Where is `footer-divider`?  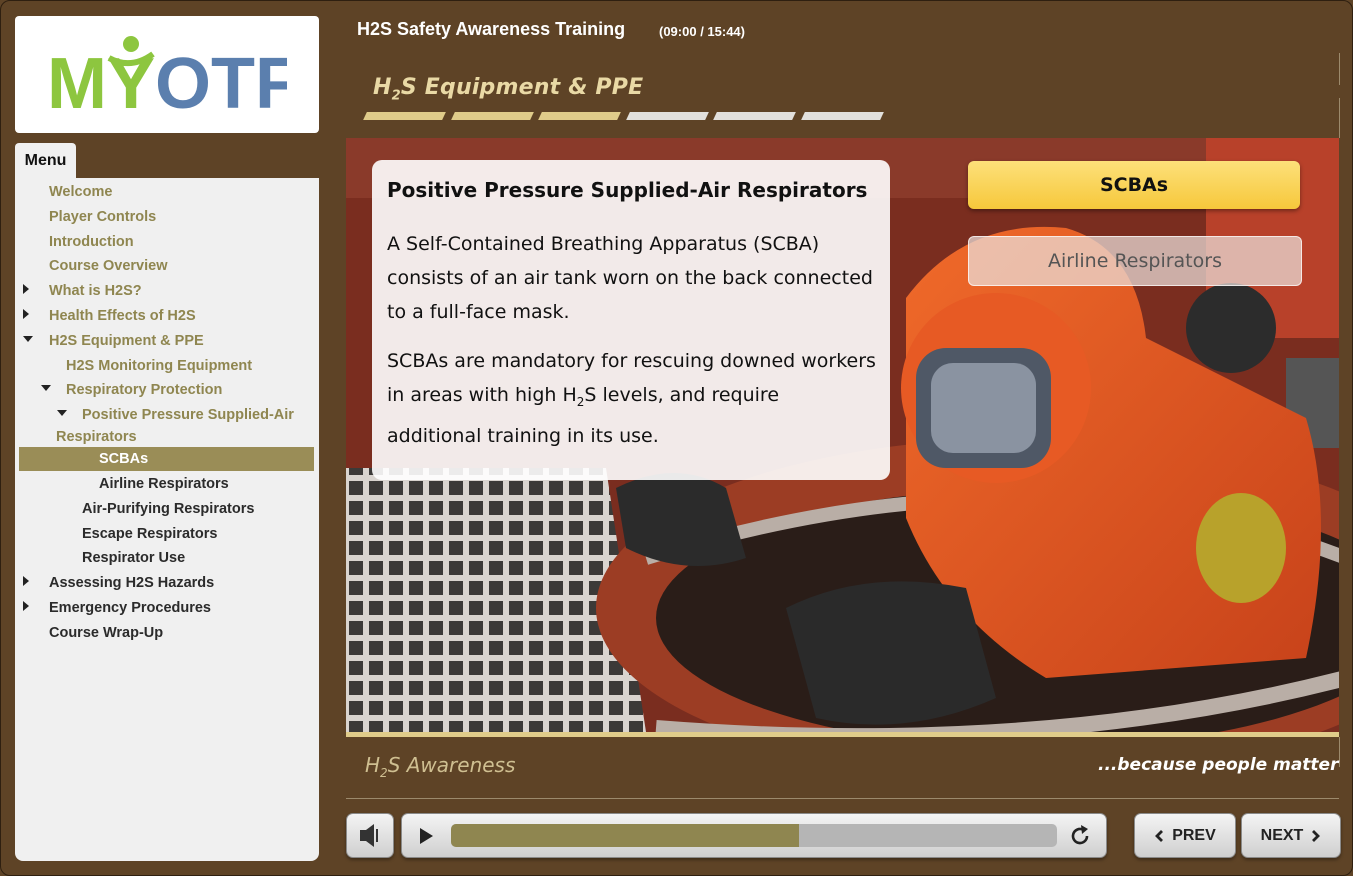
footer-divider is located at coordinates (842, 798).